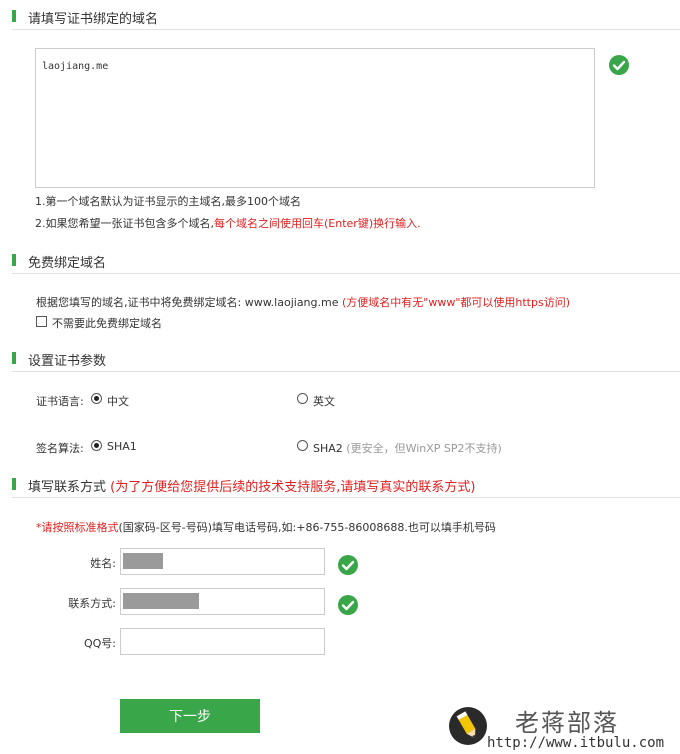 The image size is (680, 754). Describe the element at coordinates (346, 19) in the screenshot. I see `domain-section-header: 请填写证书绑定的域名` at that location.